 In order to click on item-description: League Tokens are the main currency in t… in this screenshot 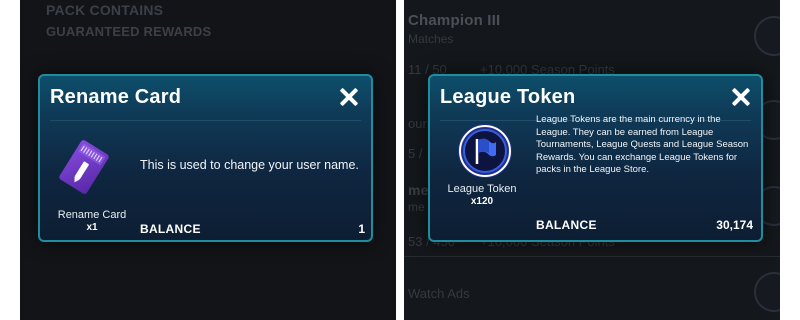, I will do `click(642, 144)`.